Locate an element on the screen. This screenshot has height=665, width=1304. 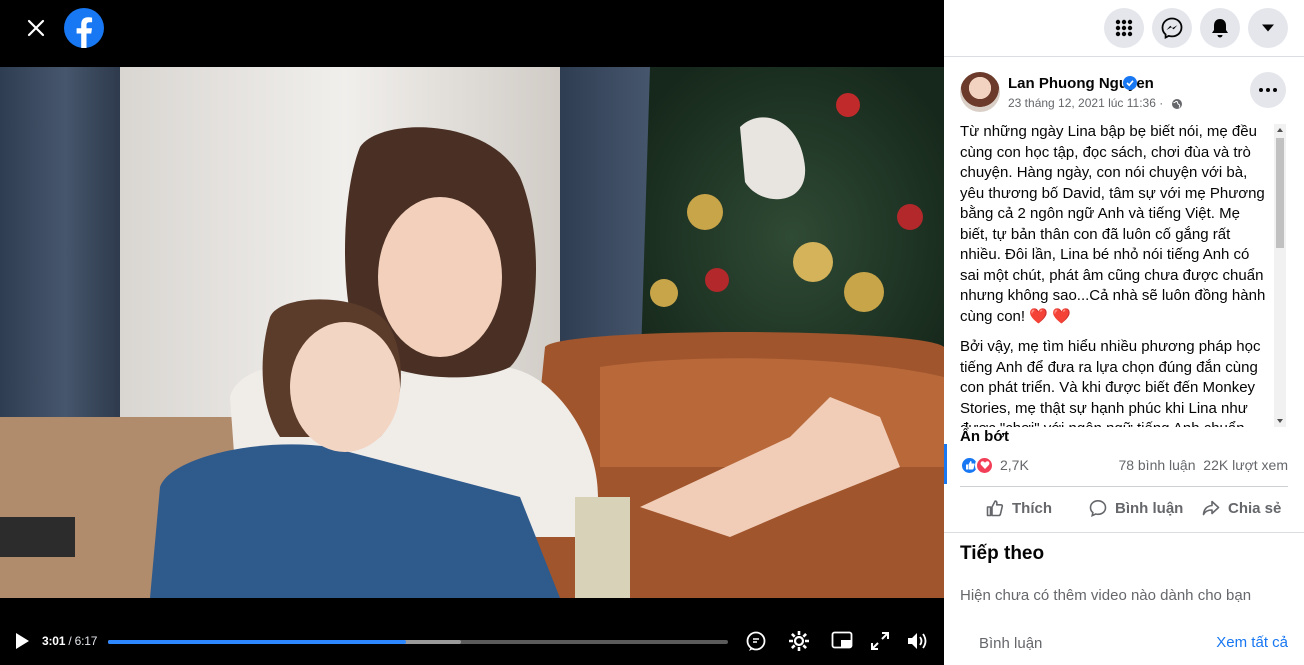
like-label: Thích is located at coordinates (1032, 508).